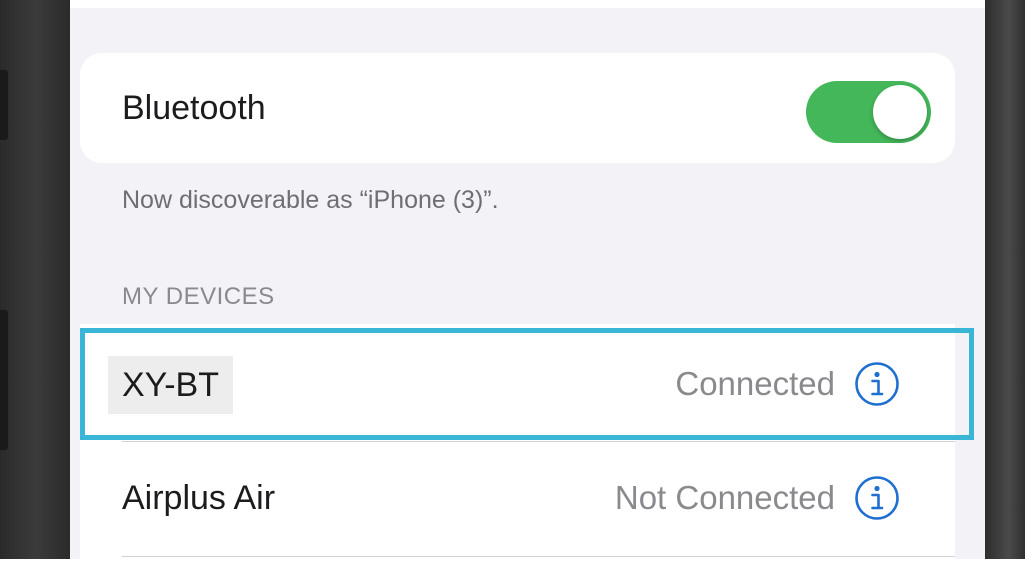  I want to click on device-name: Airplus Air, so click(199, 498).